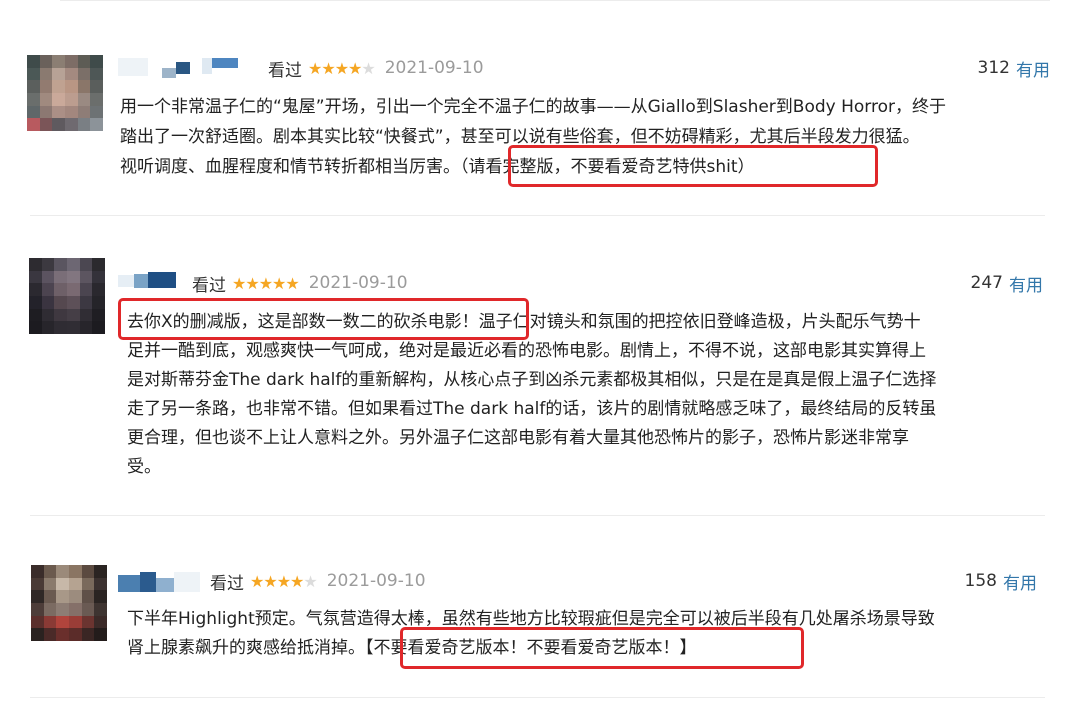 This screenshot has width=1080, height=703. I want to click on vote-area: 158 有用, so click(1001, 581).